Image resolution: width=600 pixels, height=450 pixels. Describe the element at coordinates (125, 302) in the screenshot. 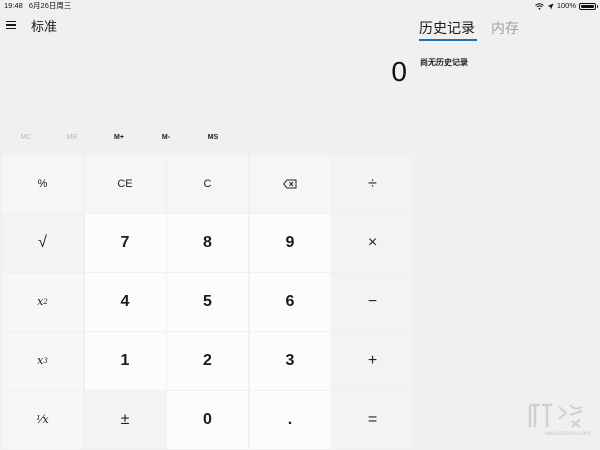

I see `digit-4-button: 4` at that location.